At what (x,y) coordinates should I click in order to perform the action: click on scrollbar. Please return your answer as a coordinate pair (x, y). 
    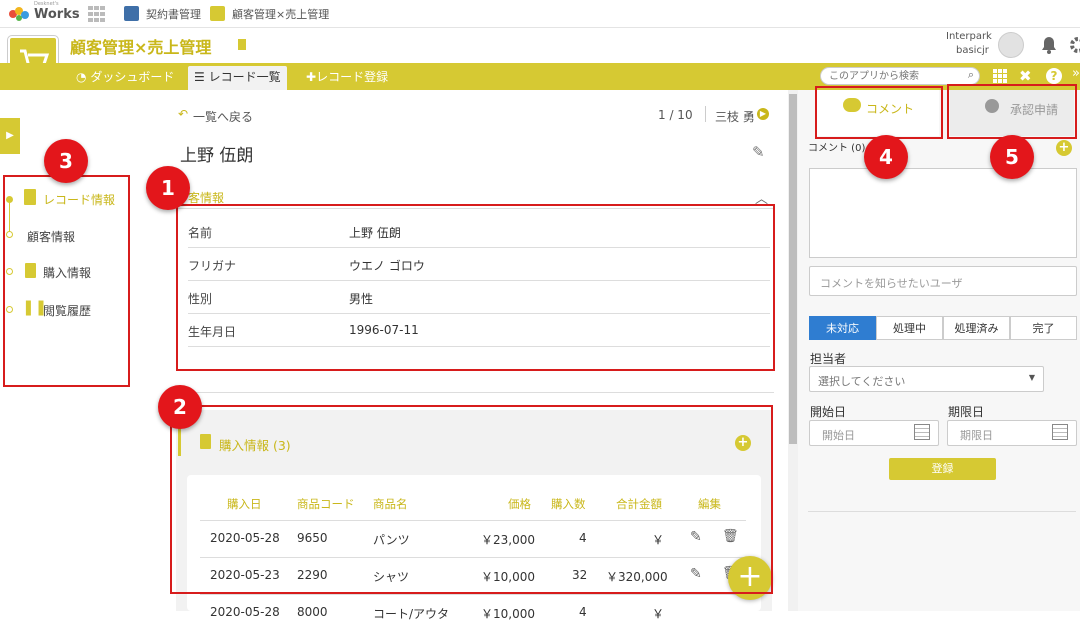
    Looking at the image, I should click on (793, 350).